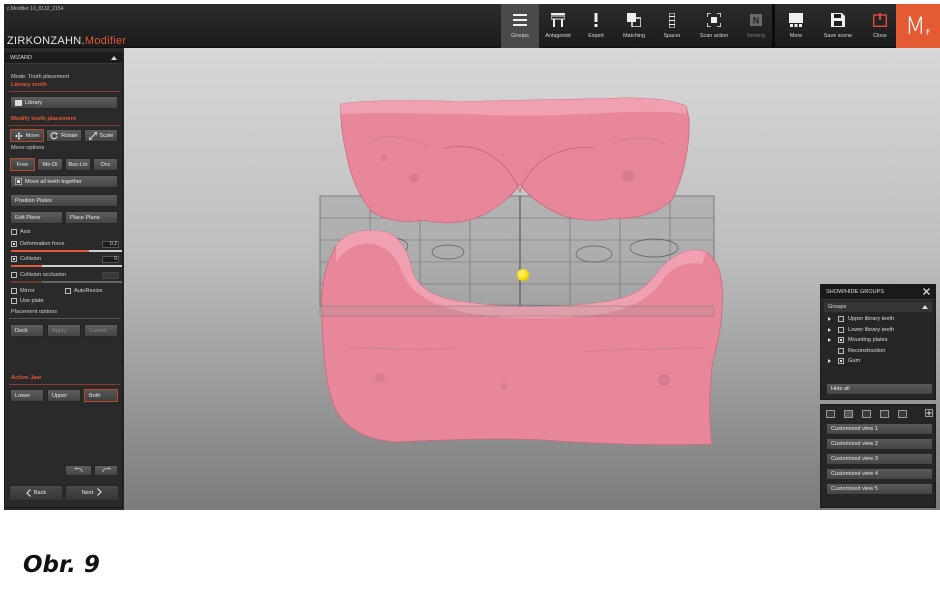  Describe the element at coordinates (60, 395) in the screenshot. I see `upper-label: Upper` at that location.